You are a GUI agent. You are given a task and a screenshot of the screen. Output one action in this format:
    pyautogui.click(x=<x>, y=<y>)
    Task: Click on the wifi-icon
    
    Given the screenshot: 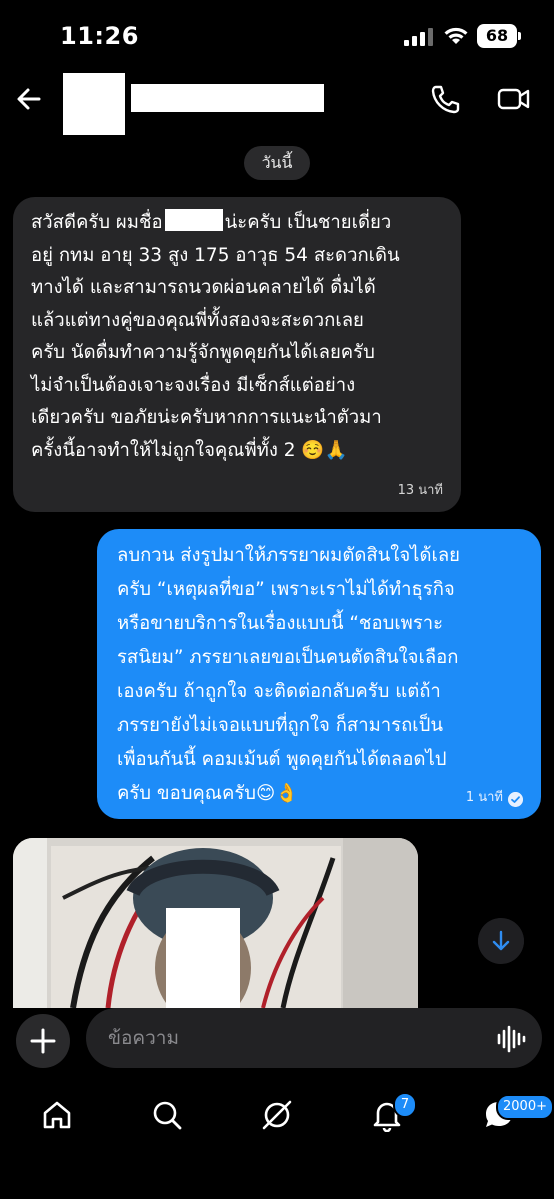 What is the action you would take?
    pyautogui.click(x=456, y=35)
    